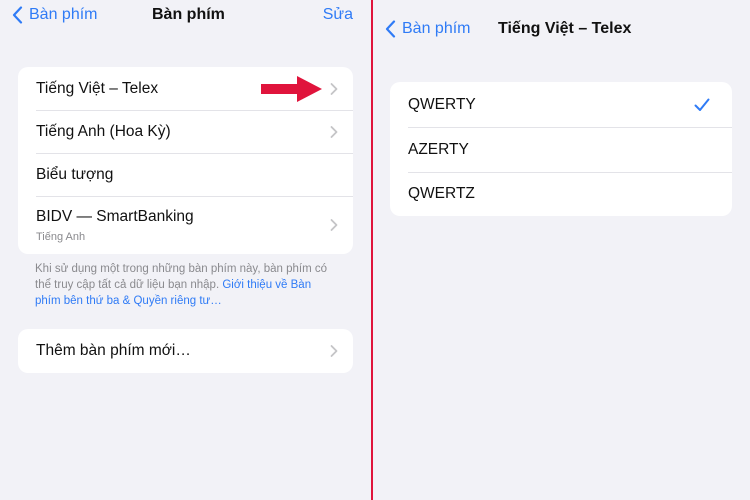 The width and height of the screenshot is (750, 500). I want to click on layout-list: QWERTY AZERTY QWERTZ, so click(561, 149).